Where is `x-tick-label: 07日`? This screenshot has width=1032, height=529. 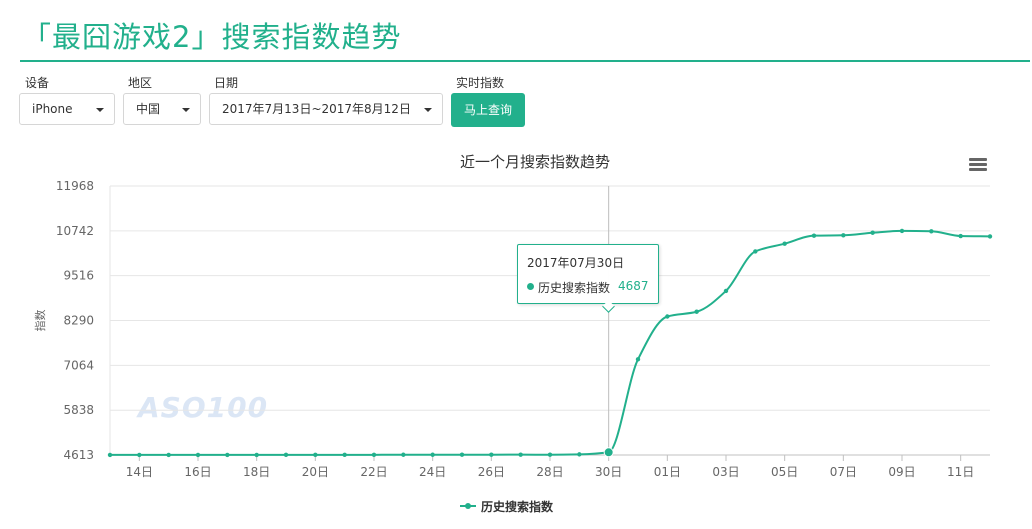 x-tick-label: 07日 is located at coordinates (843, 472).